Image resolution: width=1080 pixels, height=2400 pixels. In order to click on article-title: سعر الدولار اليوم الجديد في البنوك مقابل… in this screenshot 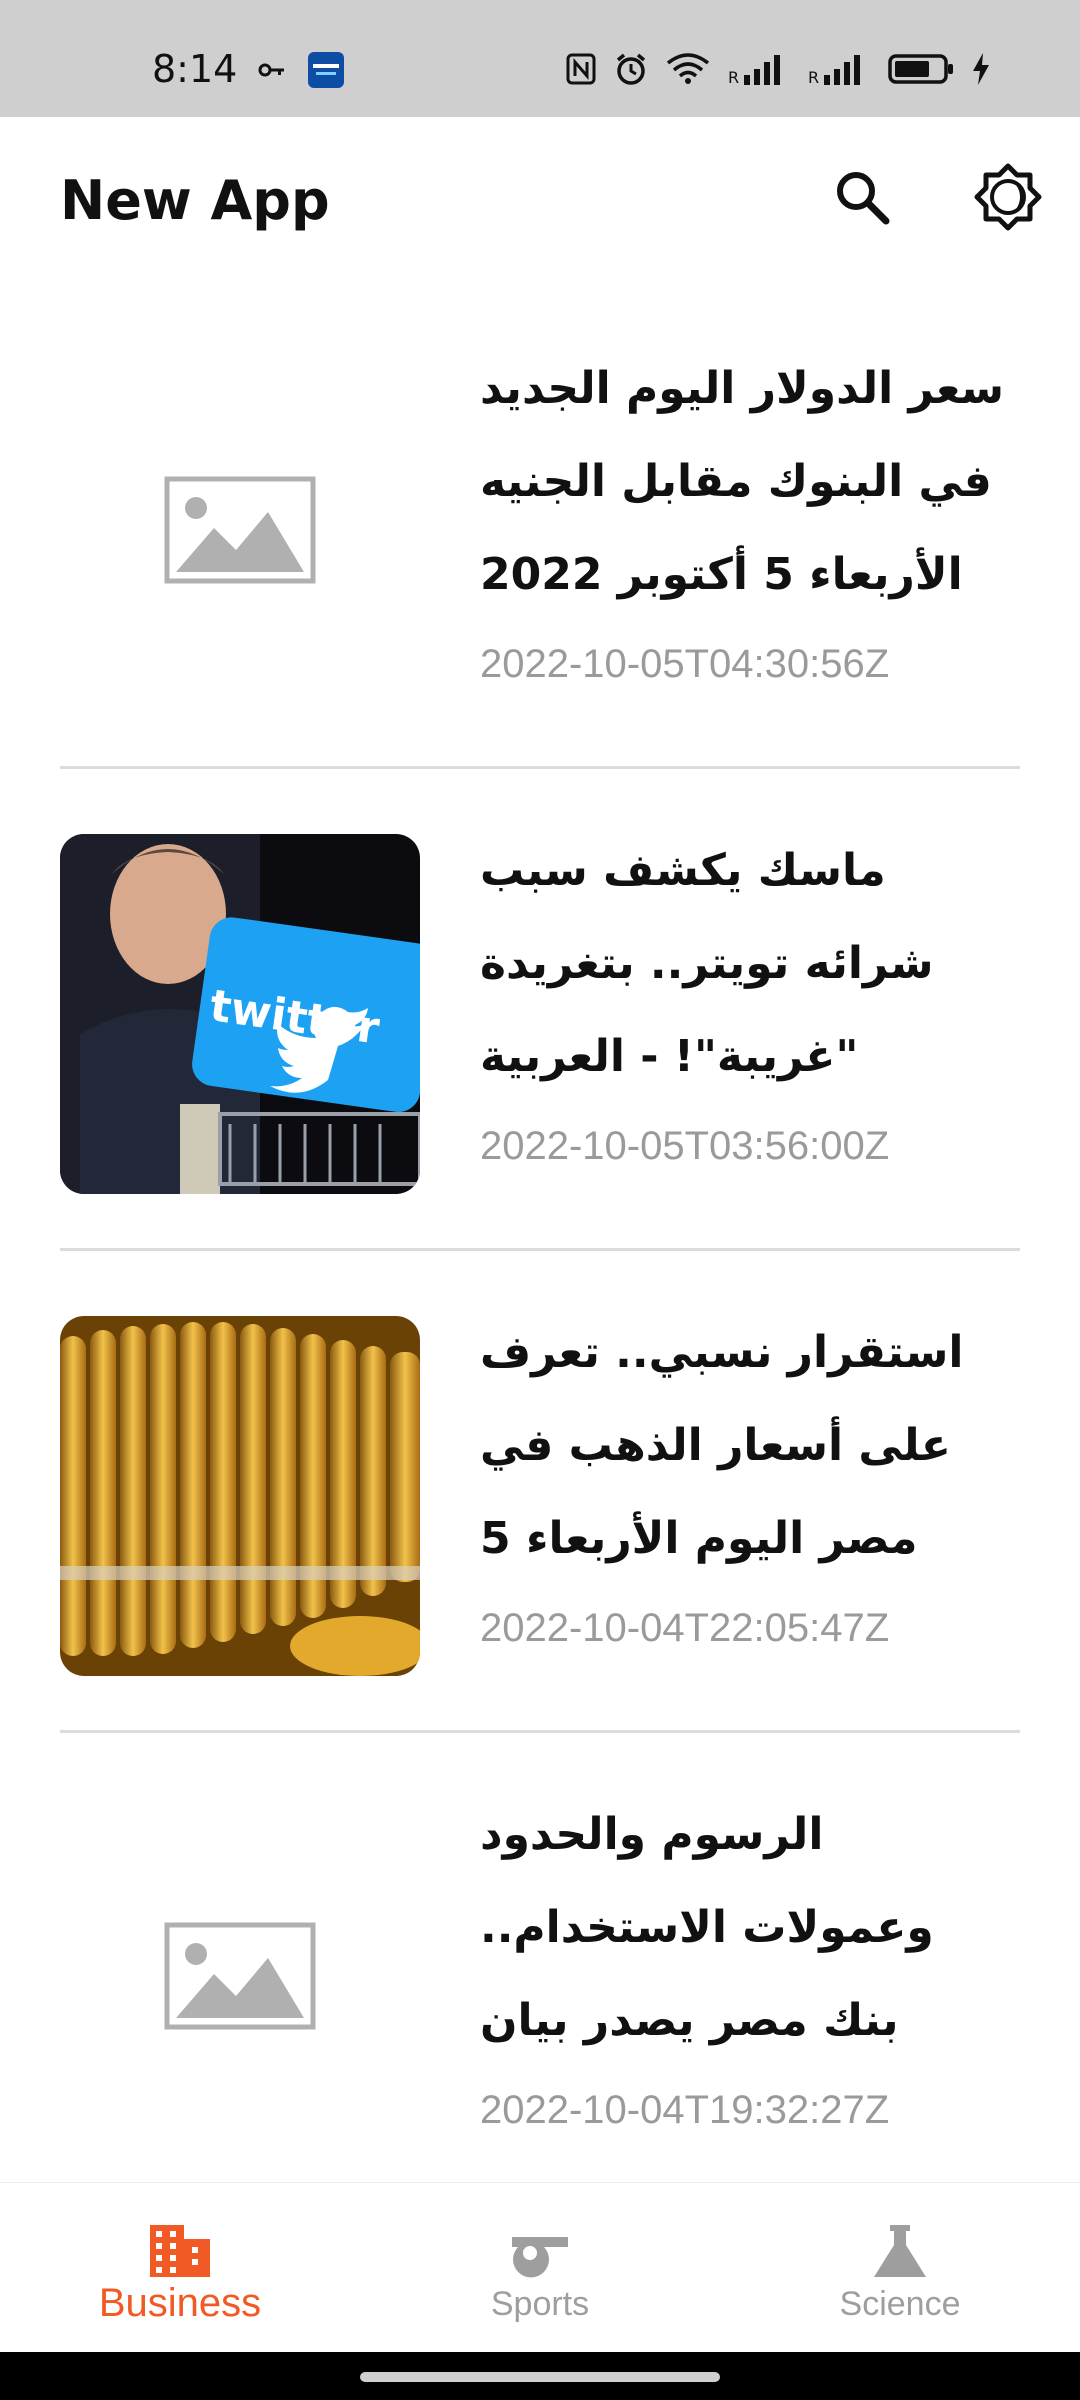, I will do `click(742, 481)`.